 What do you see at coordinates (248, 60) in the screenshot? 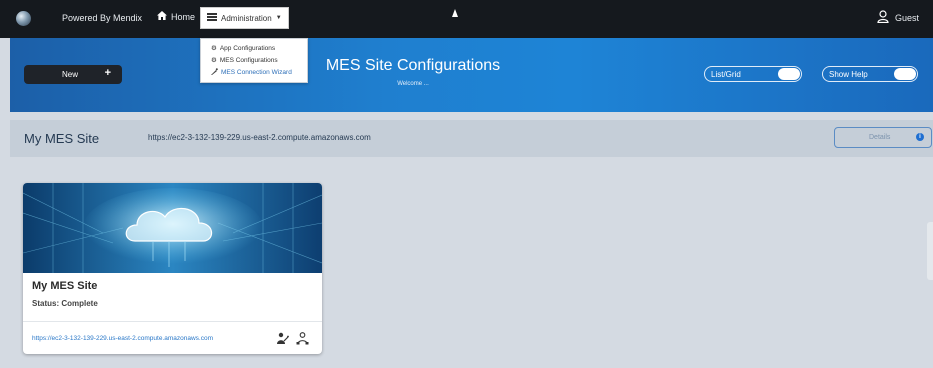
I see `menu-item-label: MES Configurations` at bounding box center [248, 60].